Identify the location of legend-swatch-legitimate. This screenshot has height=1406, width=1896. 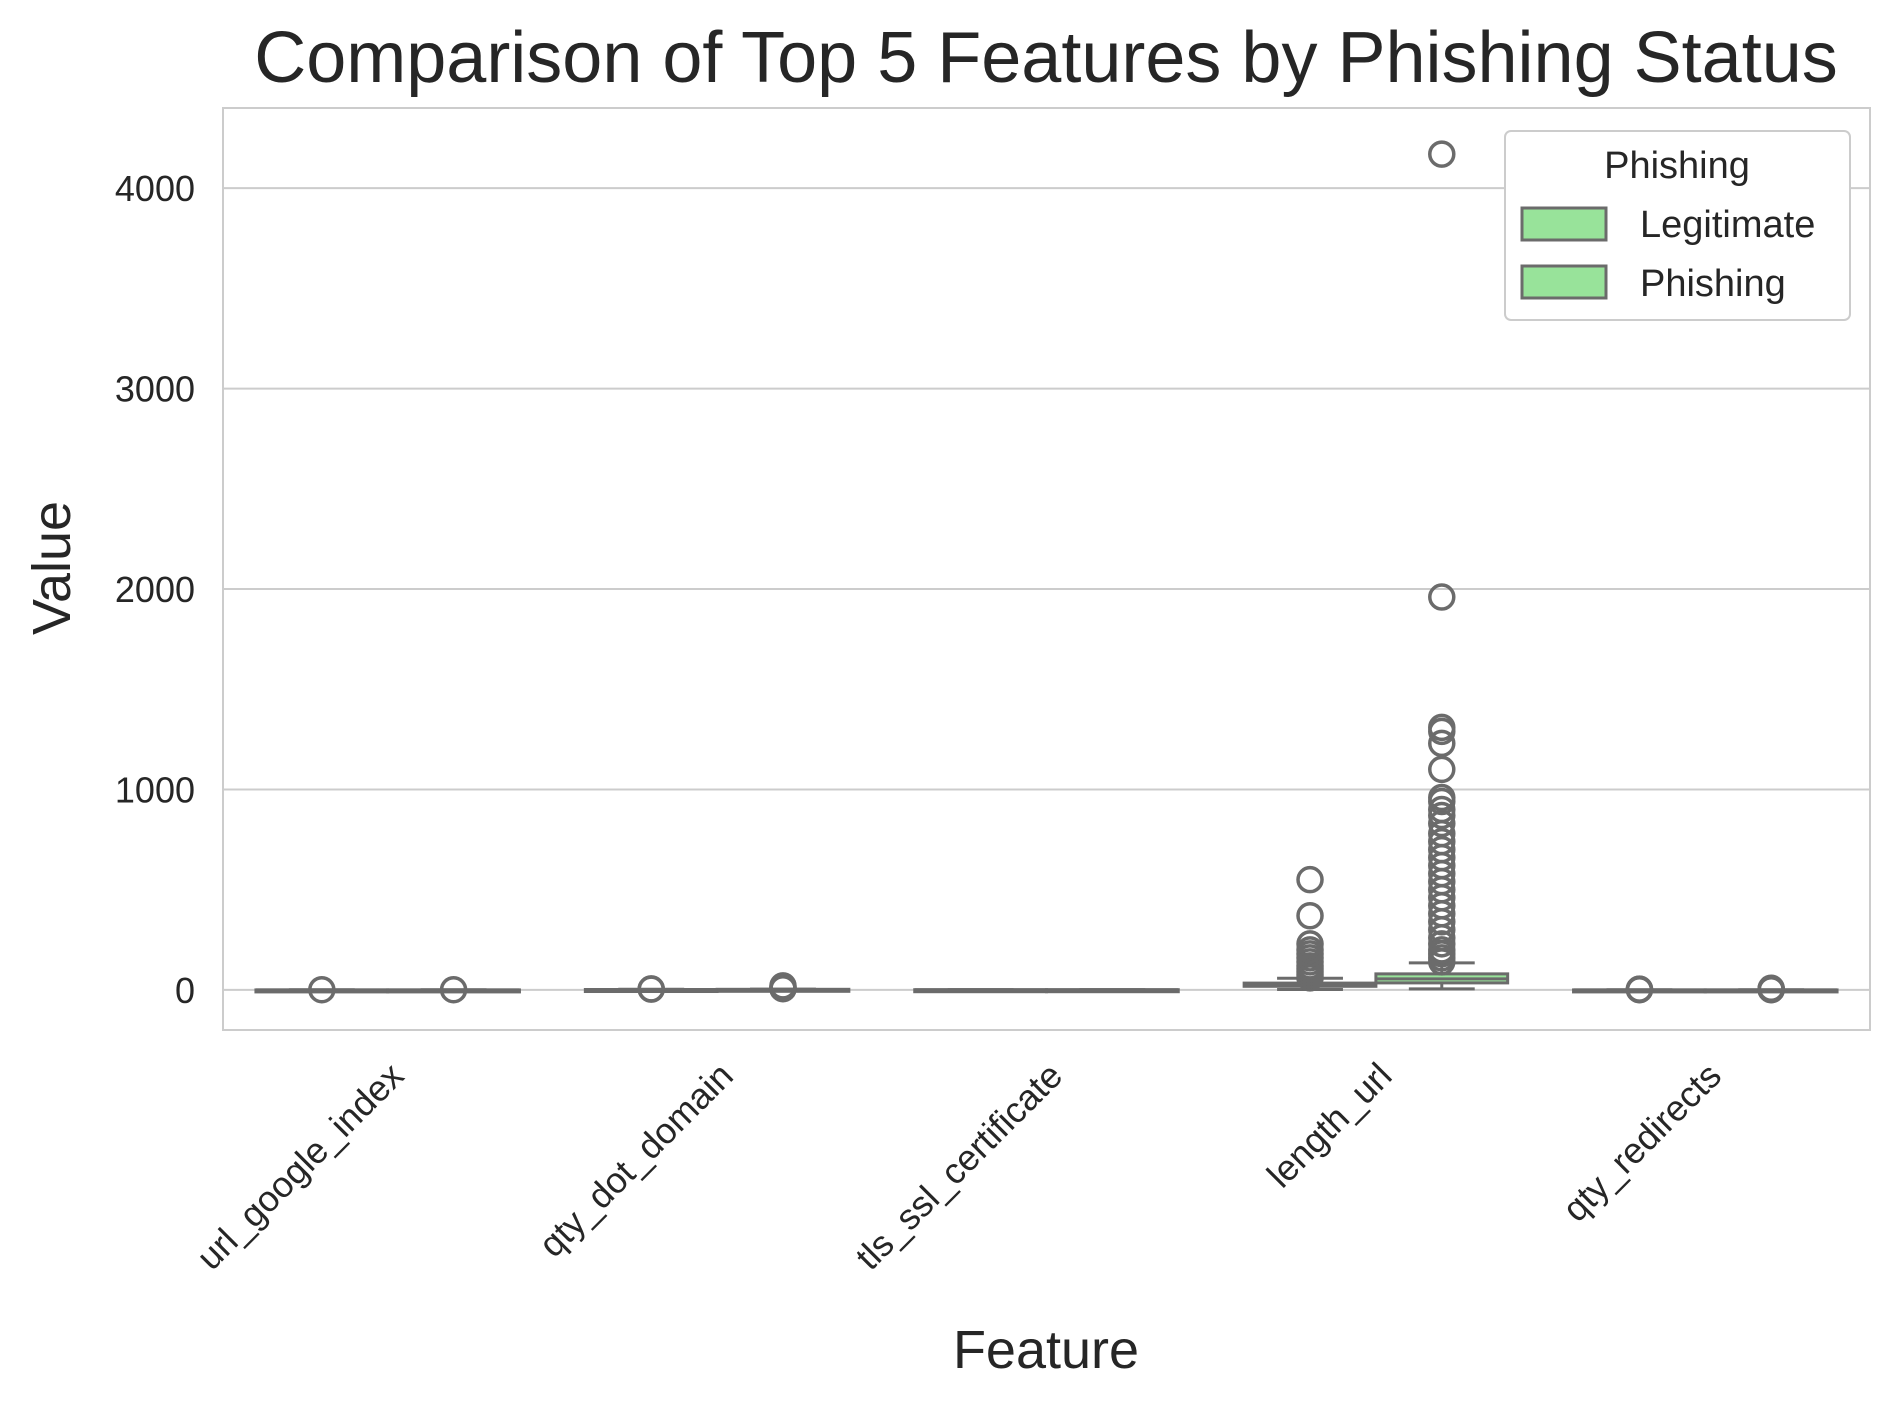
(1564, 224).